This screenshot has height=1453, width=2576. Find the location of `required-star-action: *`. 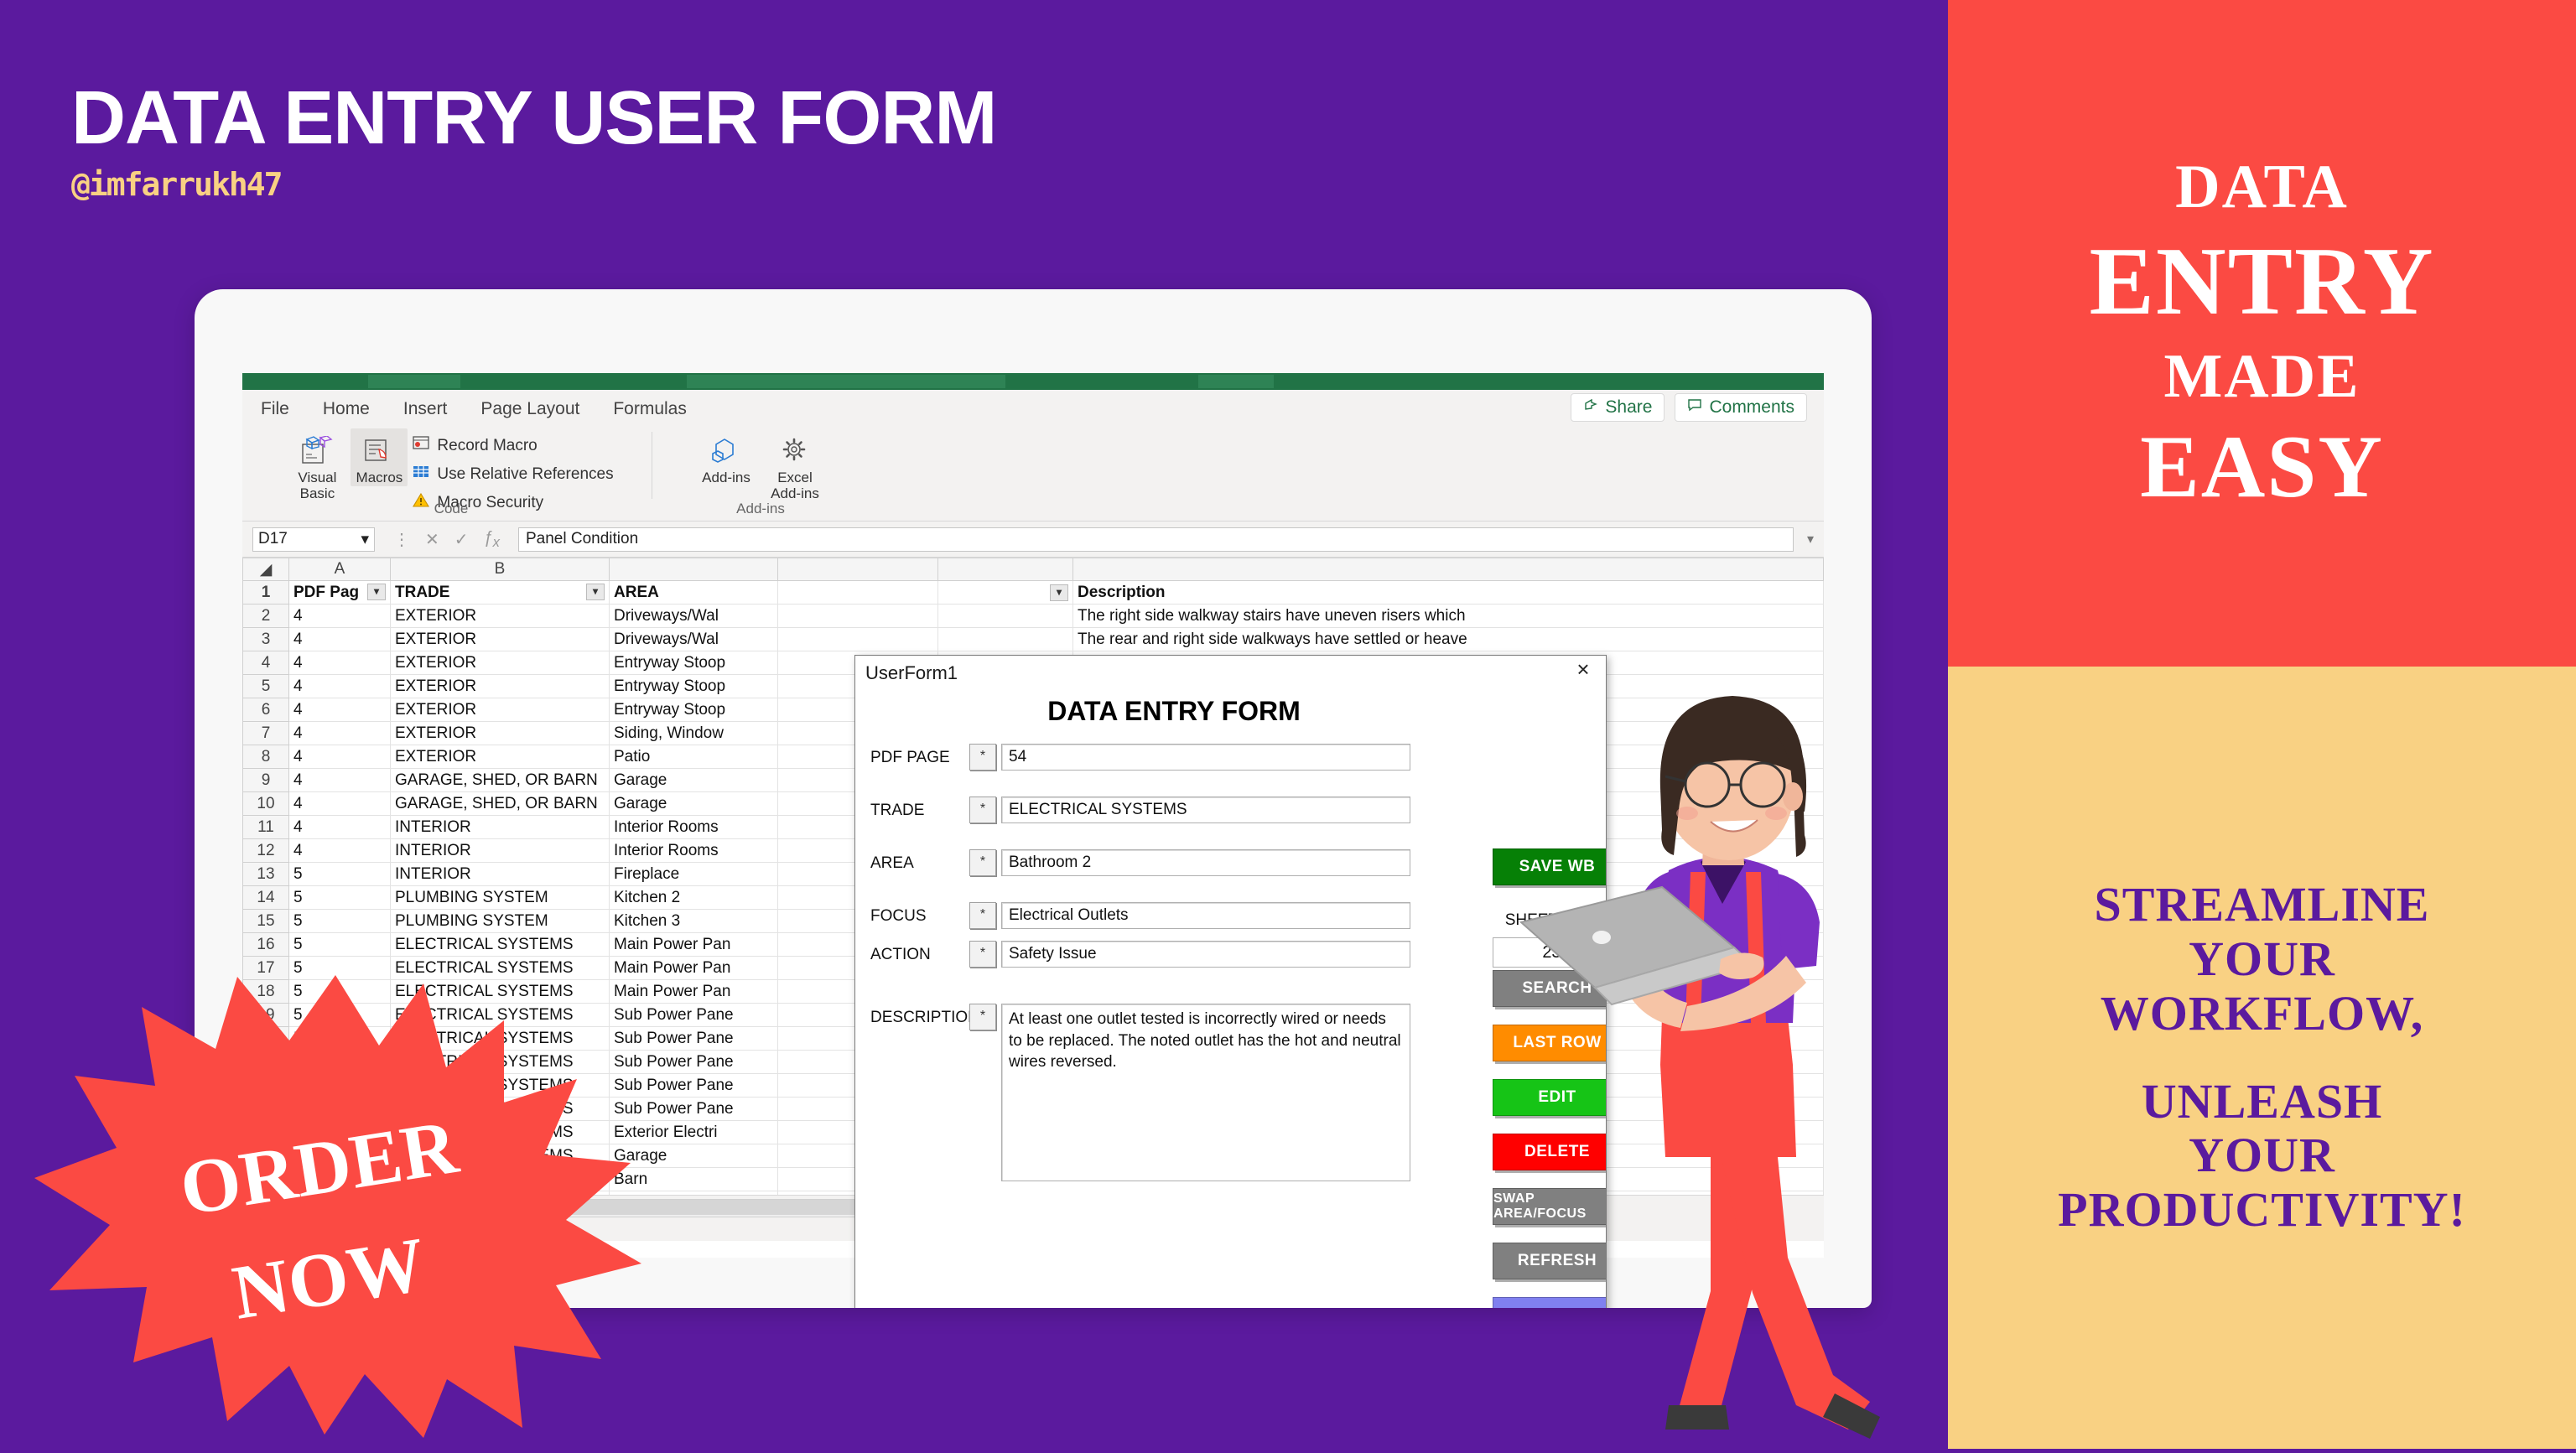

required-star-action: * is located at coordinates (982, 954).